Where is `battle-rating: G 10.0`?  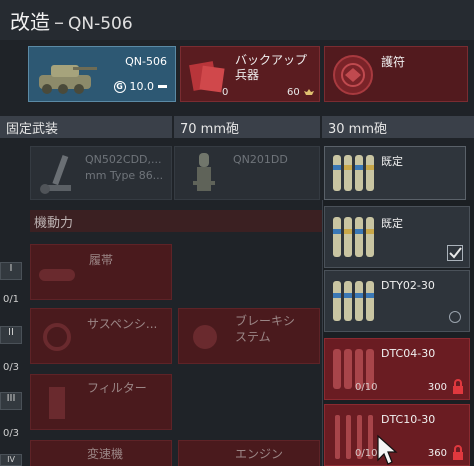 battle-rating: G 10.0 is located at coordinates (140, 86).